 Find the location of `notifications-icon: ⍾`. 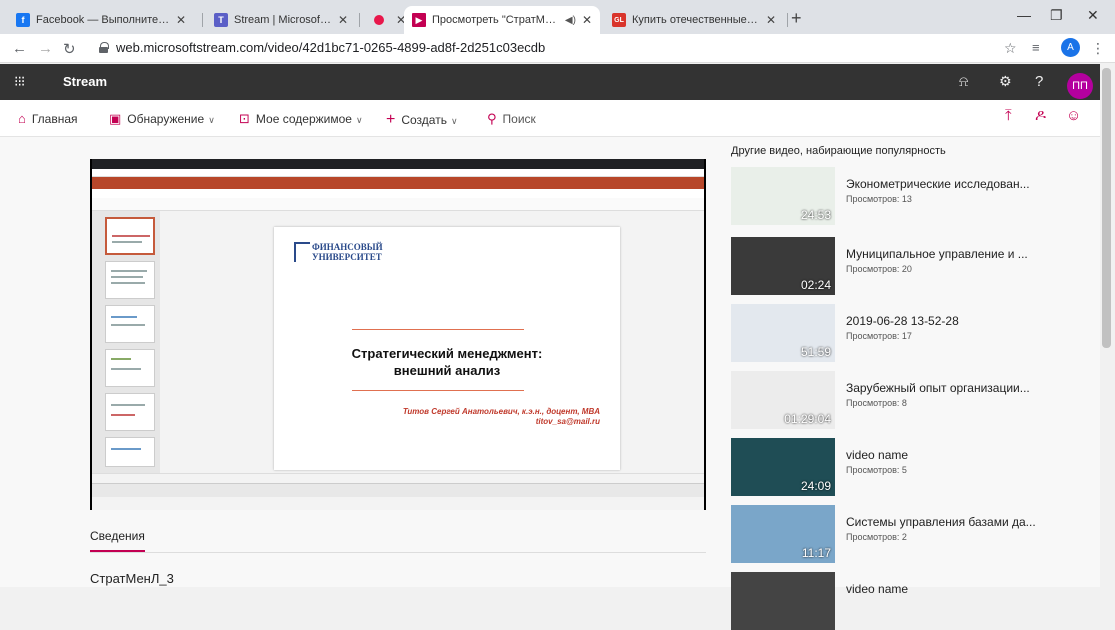

notifications-icon: ⍾ is located at coordinates (963, 81).